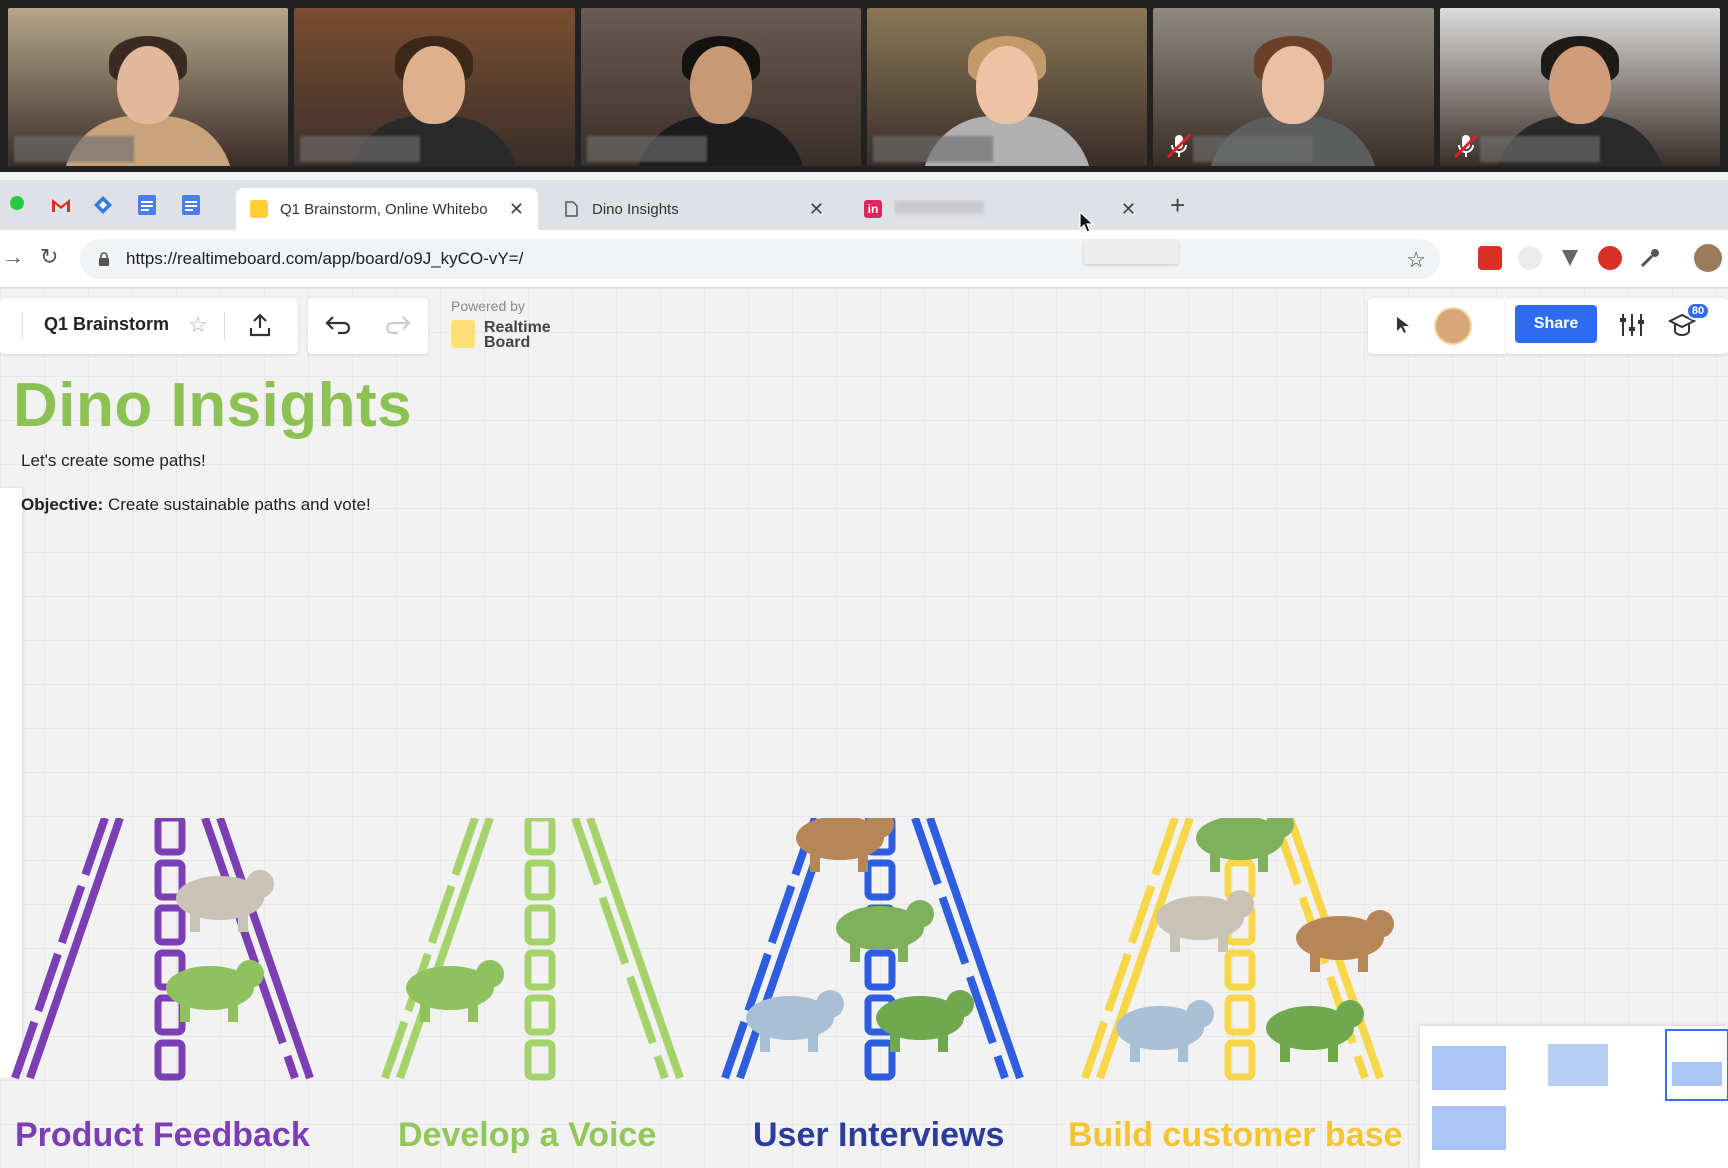  What do you see at coordinates (693, 209) in the screenshot?
I see `tab-dino-insights: Dino Insights ✕` at bounding box center [693, 209].